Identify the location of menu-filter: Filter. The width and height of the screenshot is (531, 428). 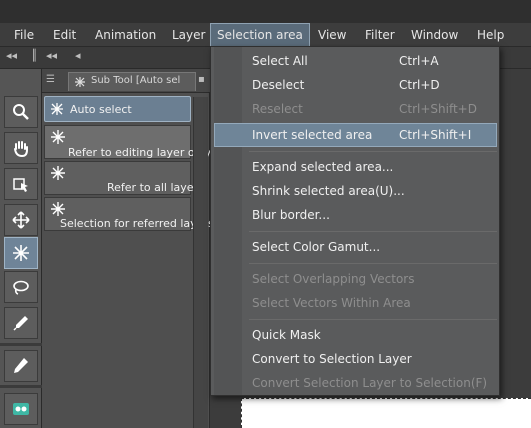
(380, 35).